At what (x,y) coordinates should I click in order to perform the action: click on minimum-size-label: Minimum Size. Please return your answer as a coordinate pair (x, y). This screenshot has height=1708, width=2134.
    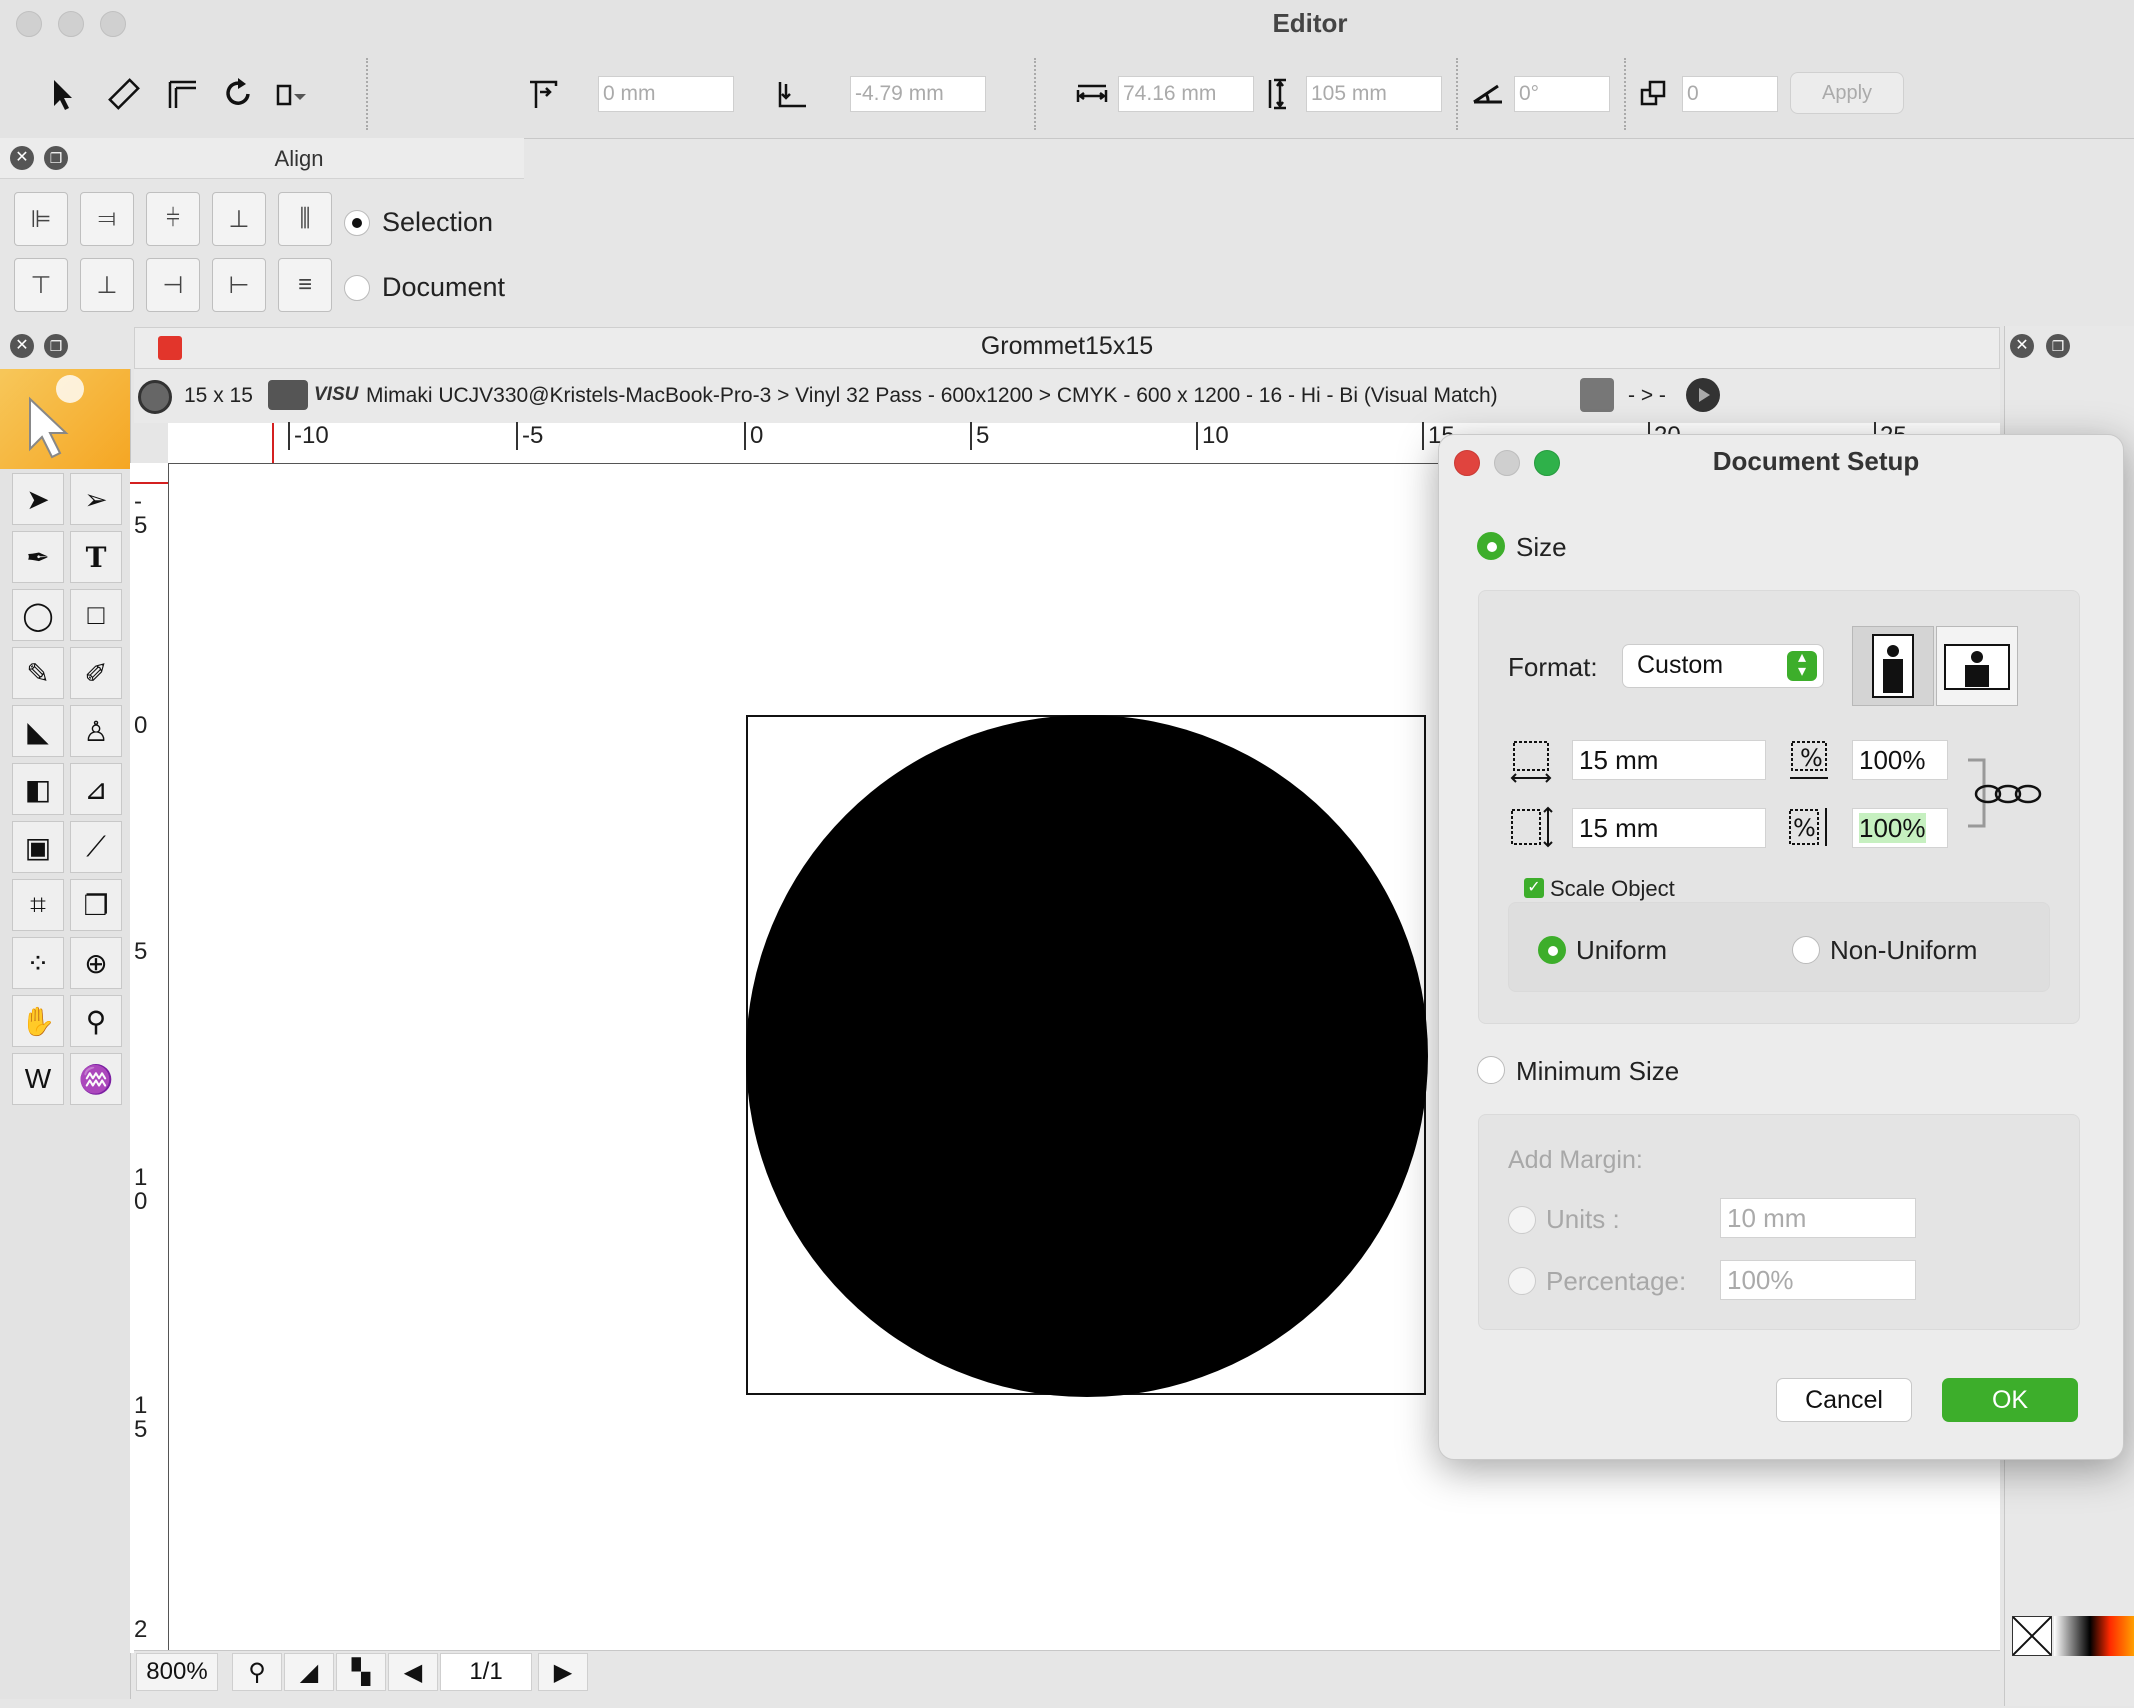
    Looking at the image, I should click on (1598, 1071).